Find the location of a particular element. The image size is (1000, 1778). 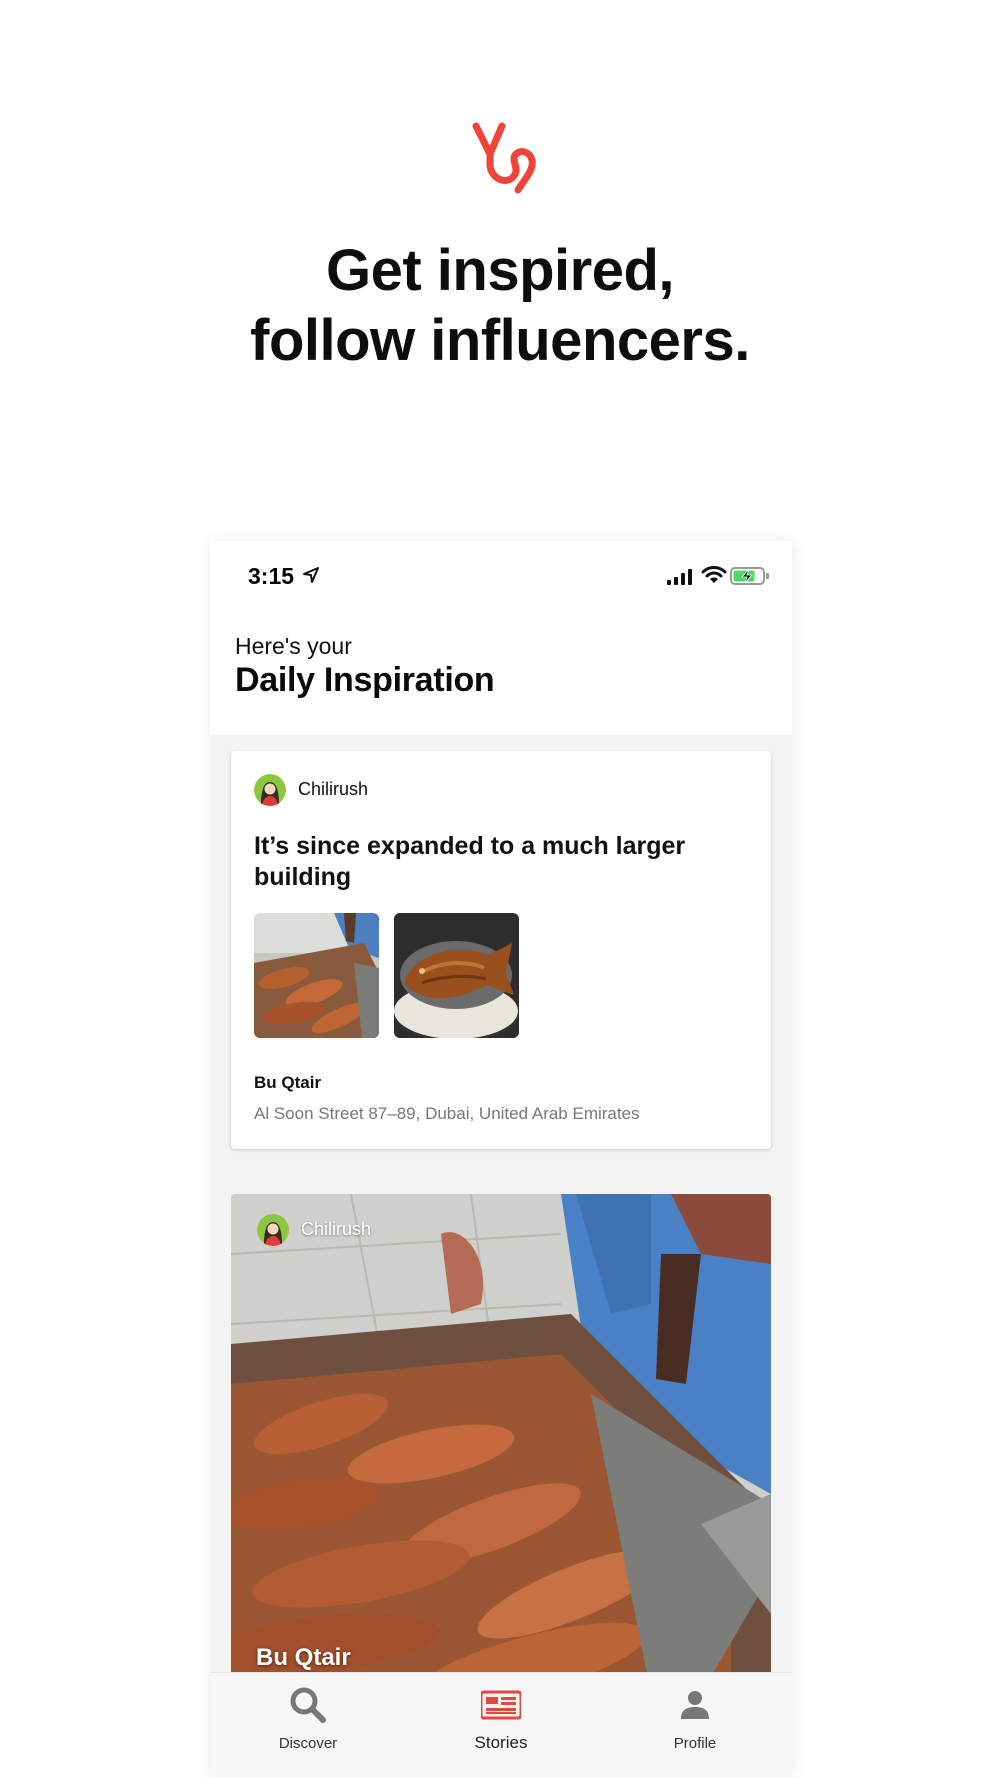

promo-headline-line1: Get inspired, is located at coordinates (500, 270).